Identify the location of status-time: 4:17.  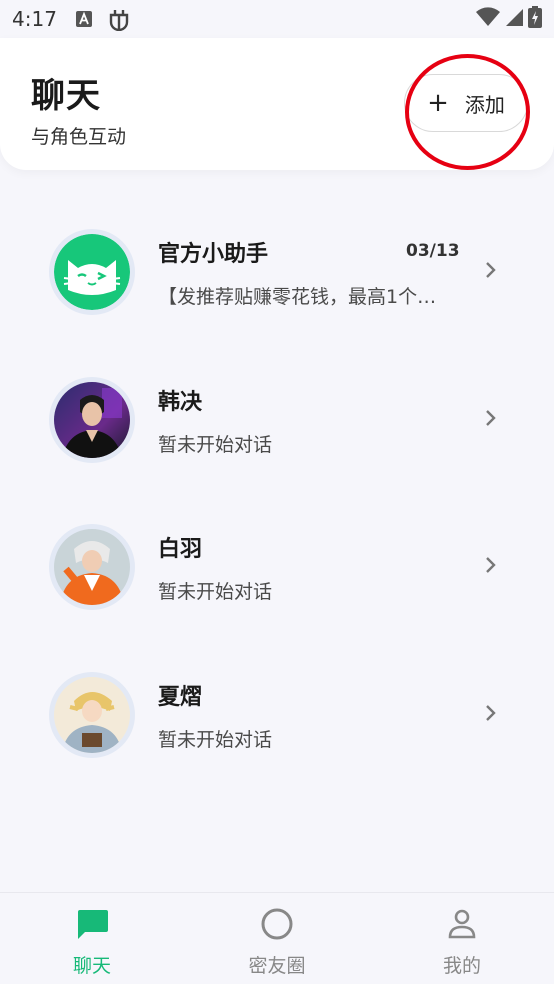
(34, 19).